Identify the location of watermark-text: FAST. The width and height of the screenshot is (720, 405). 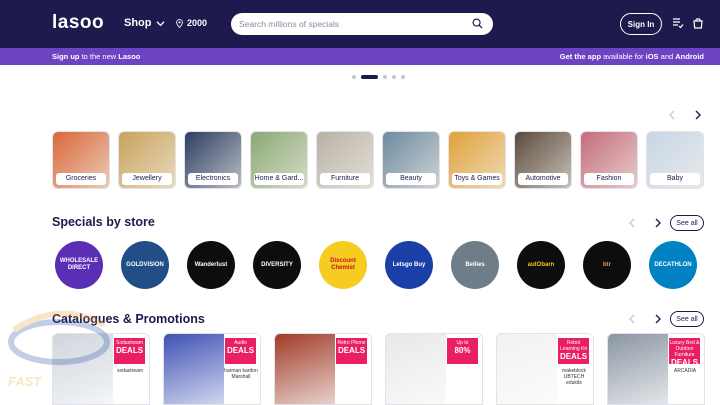
(25, 381).